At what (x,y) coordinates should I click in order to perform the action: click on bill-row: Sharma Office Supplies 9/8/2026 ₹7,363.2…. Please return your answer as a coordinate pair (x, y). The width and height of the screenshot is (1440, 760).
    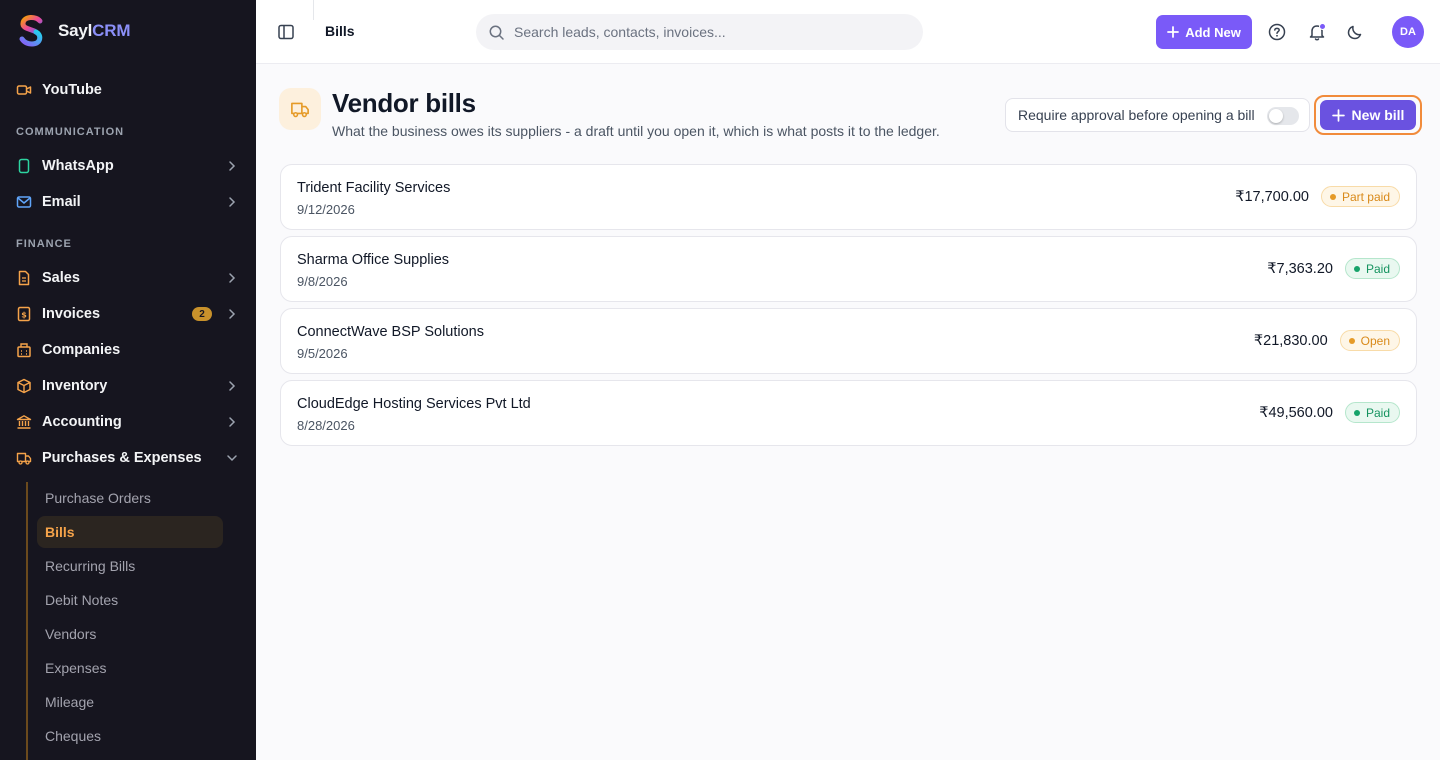
    Looking at the image, I should click on (848, 269).